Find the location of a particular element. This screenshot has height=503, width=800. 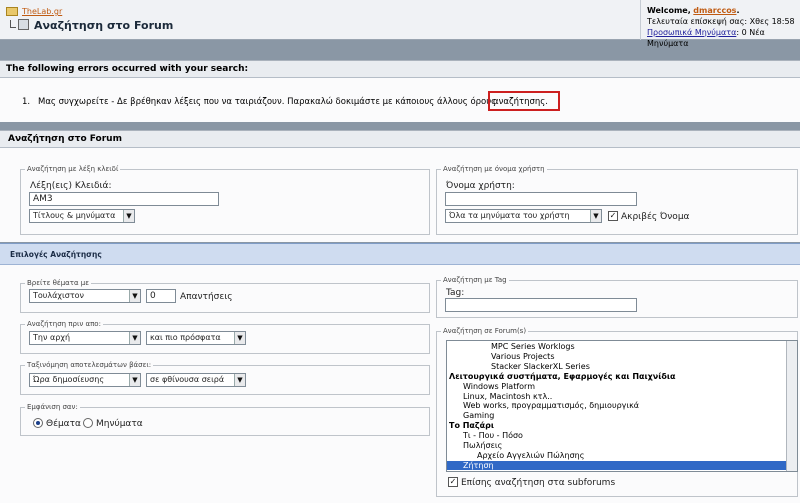

error-number: 1. is located at coordinates (26, 102).